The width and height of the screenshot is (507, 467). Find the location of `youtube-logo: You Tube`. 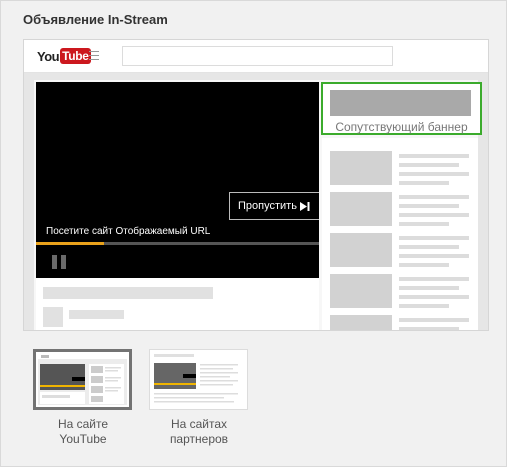

youtube-logo: You Tube is located at coordinates (64, 56).